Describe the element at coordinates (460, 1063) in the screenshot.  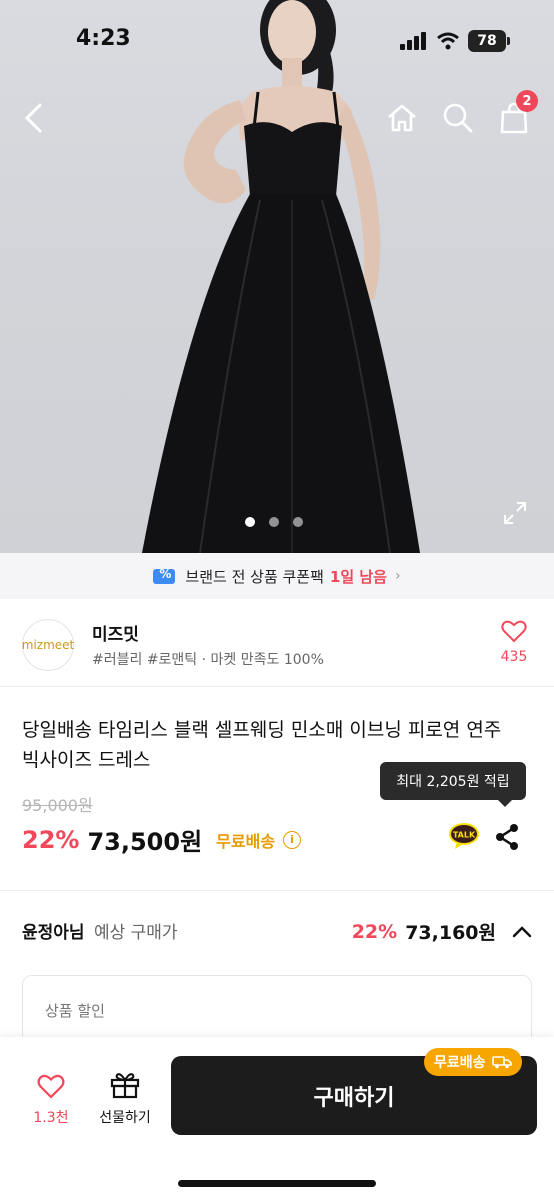
I see `free-shipping-badge-label: 무료배송` at that location.